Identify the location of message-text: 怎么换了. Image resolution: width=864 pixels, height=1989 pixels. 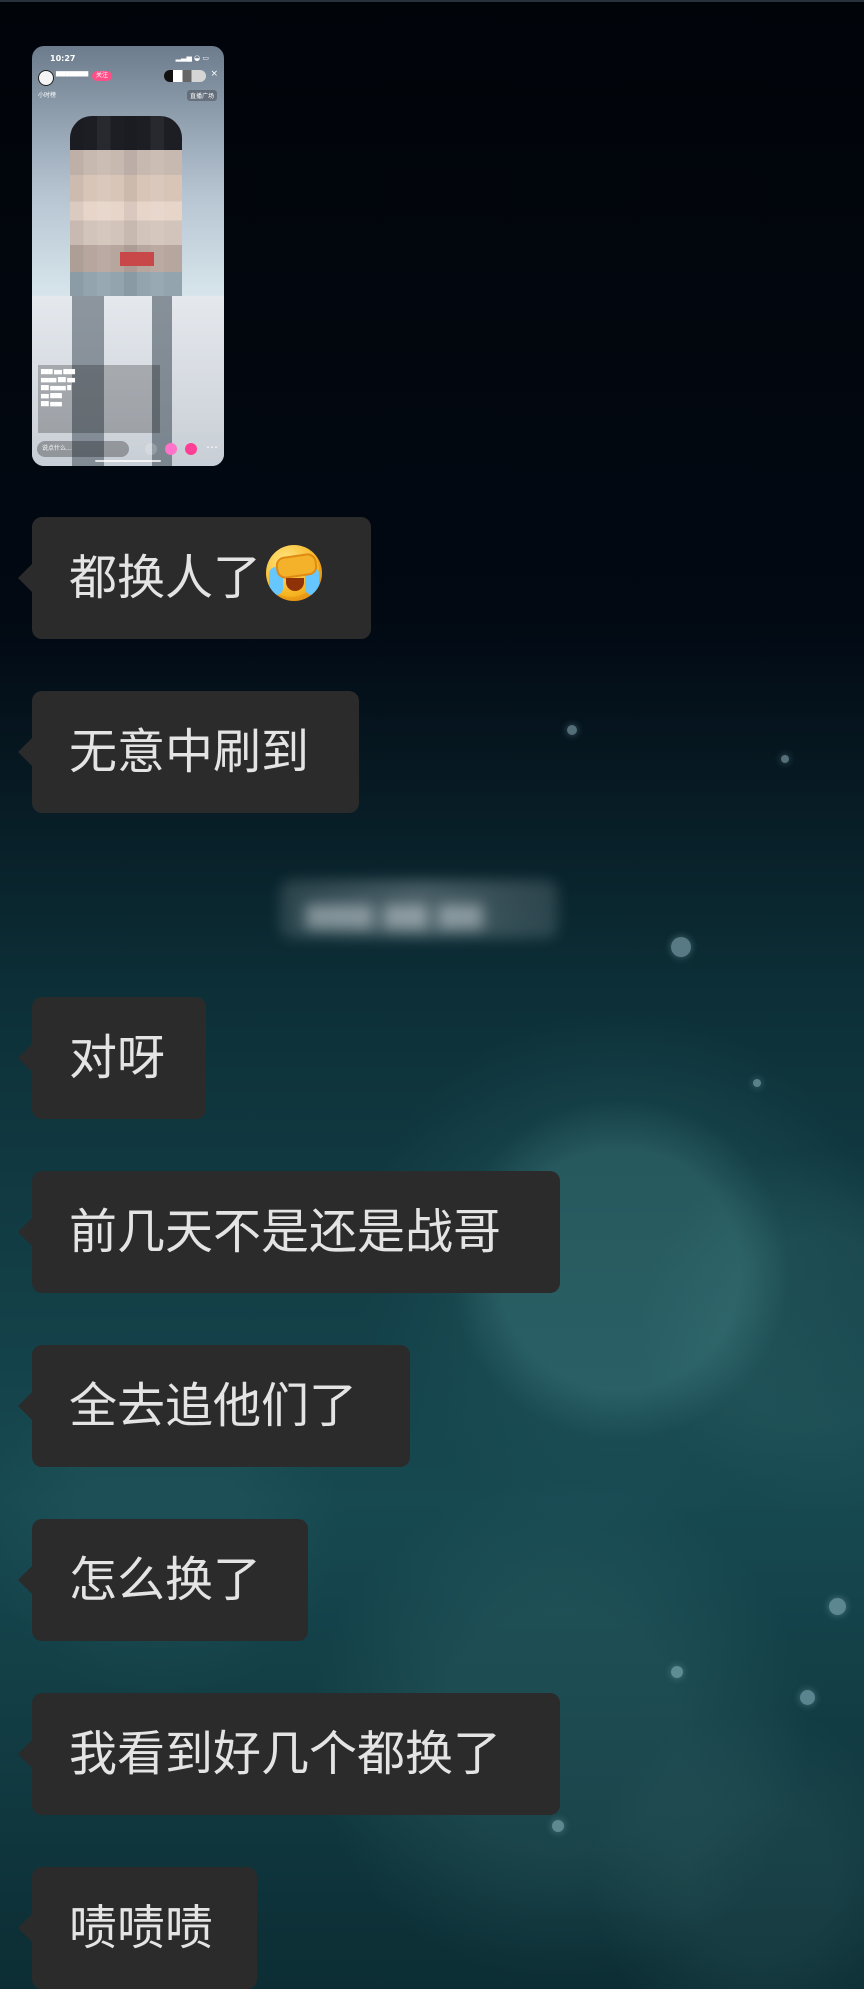
(165, 1580).